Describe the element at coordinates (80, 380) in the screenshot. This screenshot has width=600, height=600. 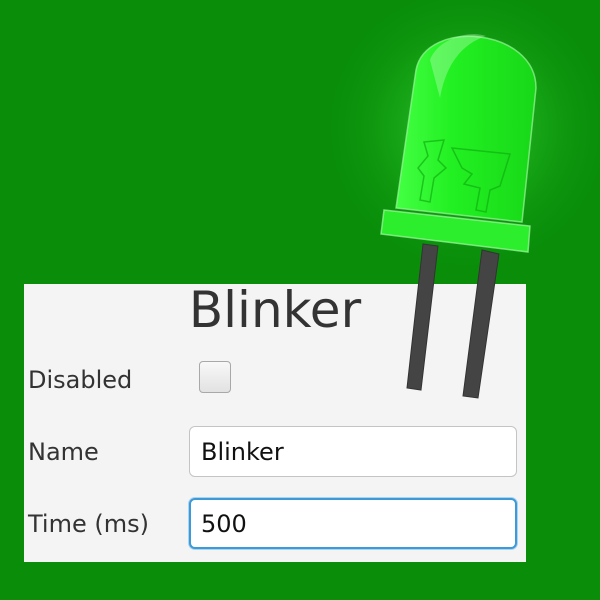
I see `disabled-label: Disabled` at that location.